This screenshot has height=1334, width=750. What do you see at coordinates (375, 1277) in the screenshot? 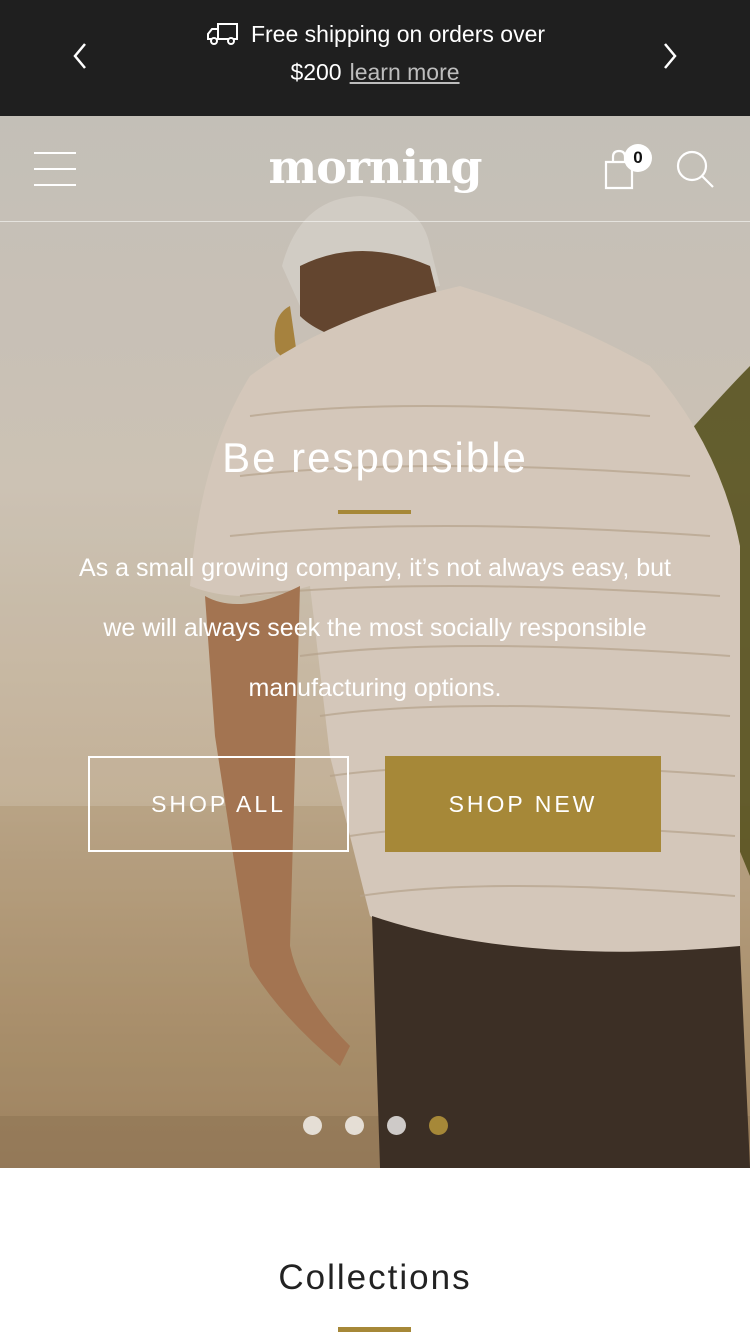
I see `collections-heading: Collections` at bounding box center [375, 1277].